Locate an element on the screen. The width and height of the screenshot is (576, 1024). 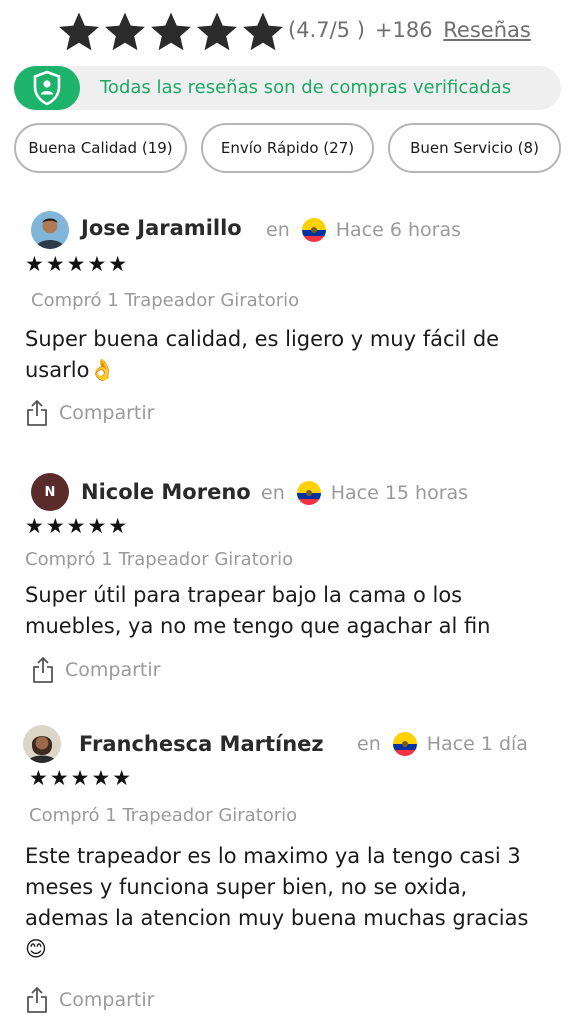
review-meta: en Hace 15 horas is located at coordinates (364, 493).